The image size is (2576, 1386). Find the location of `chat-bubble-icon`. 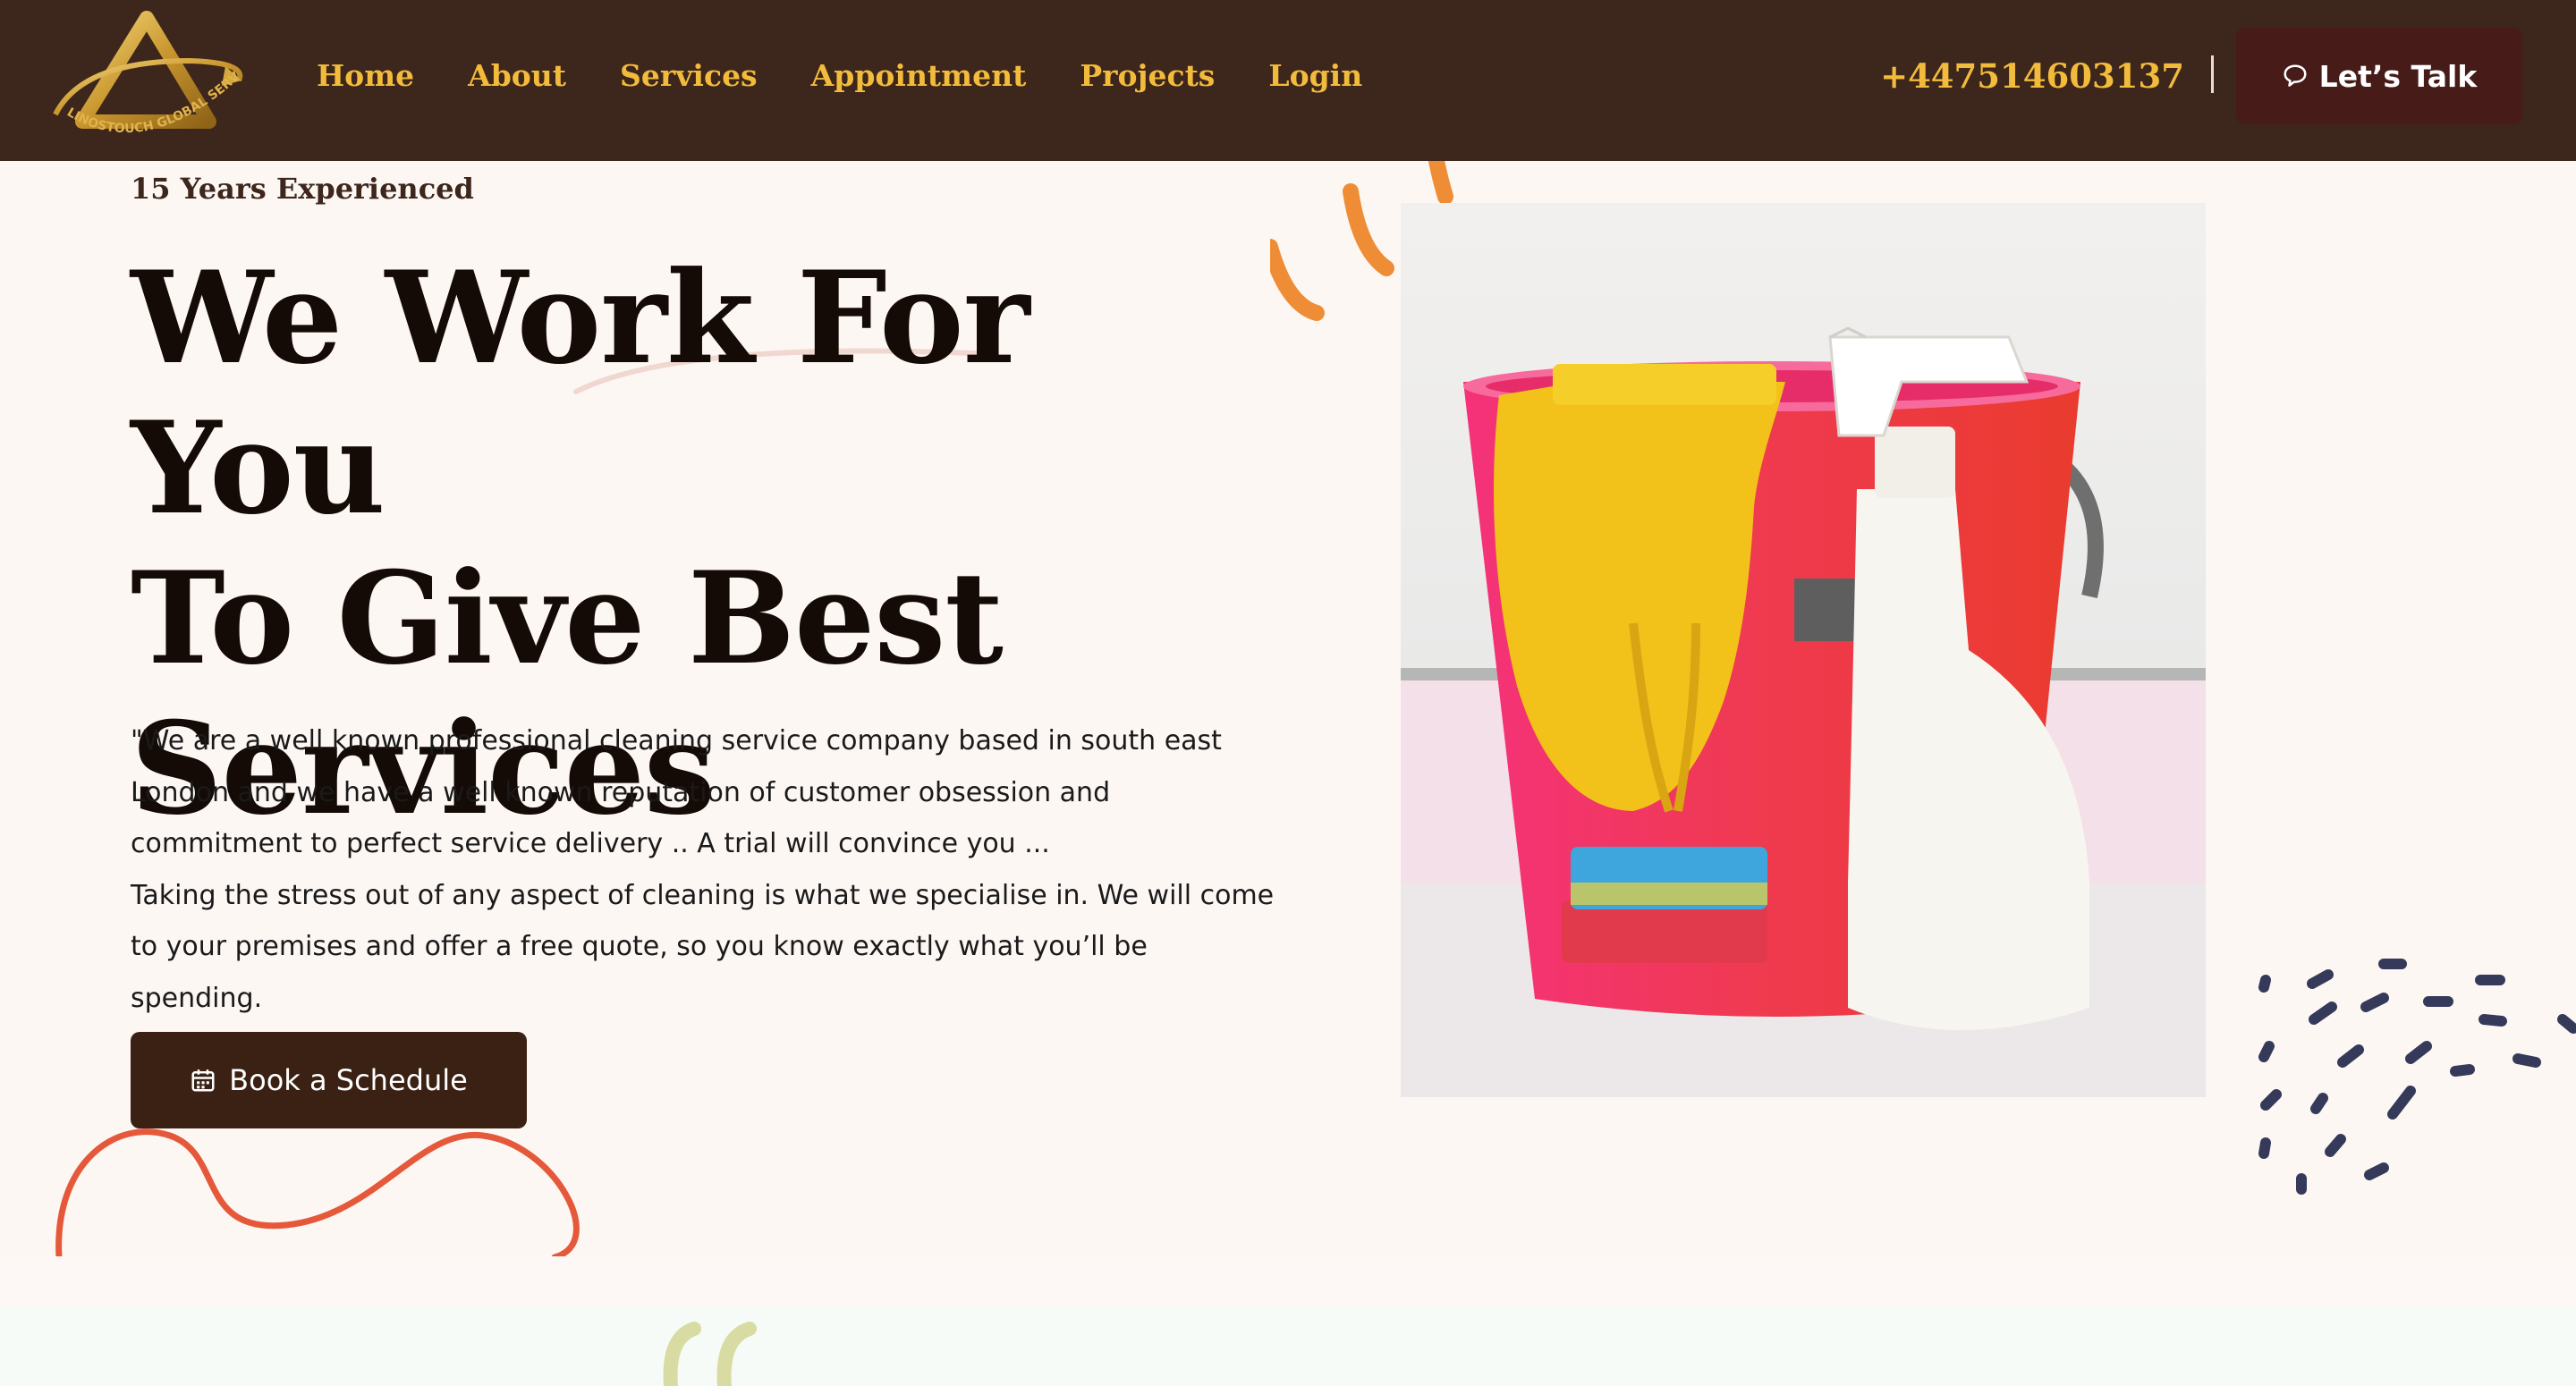

chat-bubble-icon is located at coordinates (2295, 75).